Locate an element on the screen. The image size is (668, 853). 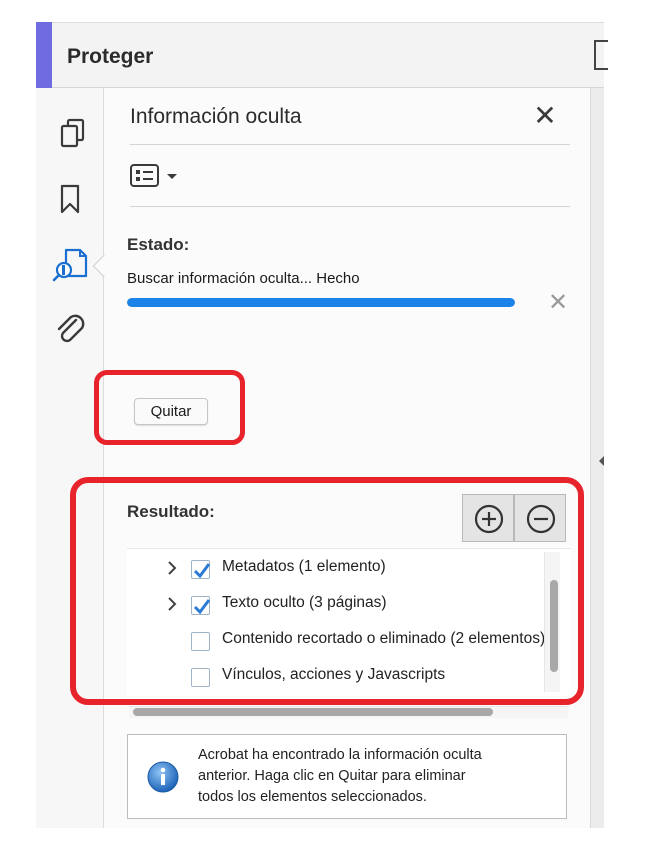
expand-all-button is located at coordinates (488, 518).